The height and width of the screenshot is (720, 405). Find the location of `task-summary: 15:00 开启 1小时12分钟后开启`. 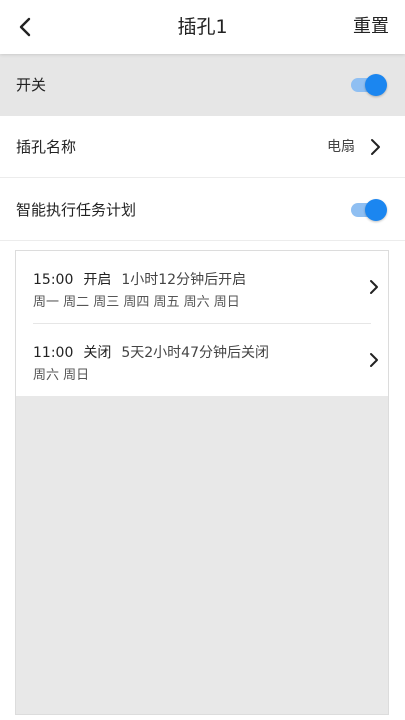

task-summary: 15:00 开启 1小时12分钟后开启 is located at coordinates (139, 279).